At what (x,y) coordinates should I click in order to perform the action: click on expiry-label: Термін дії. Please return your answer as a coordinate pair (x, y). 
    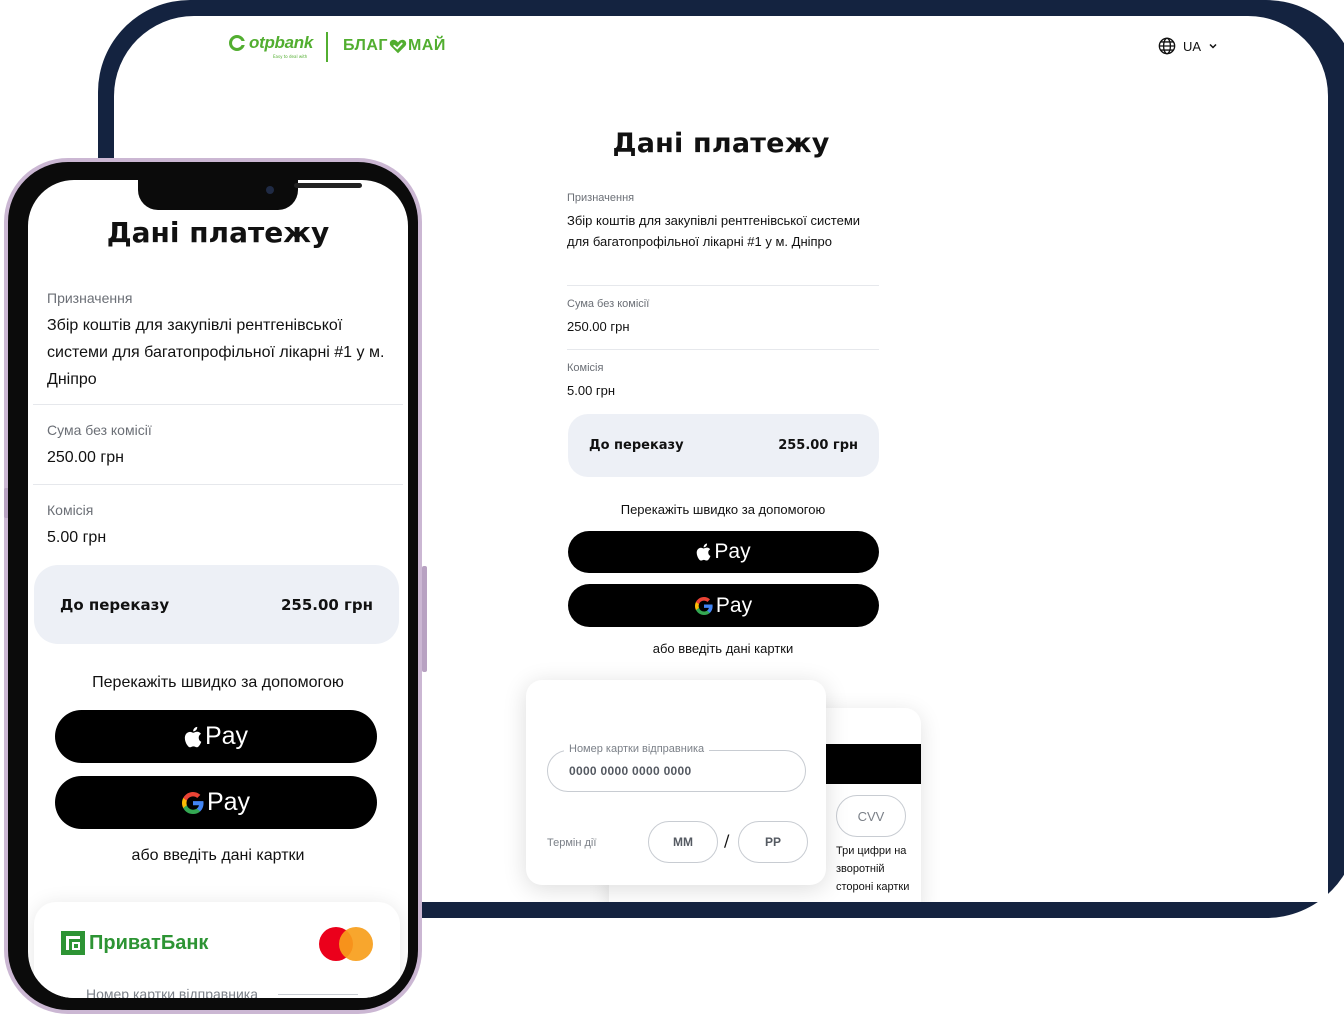
    Looking at the image, I should click on (572, 843).